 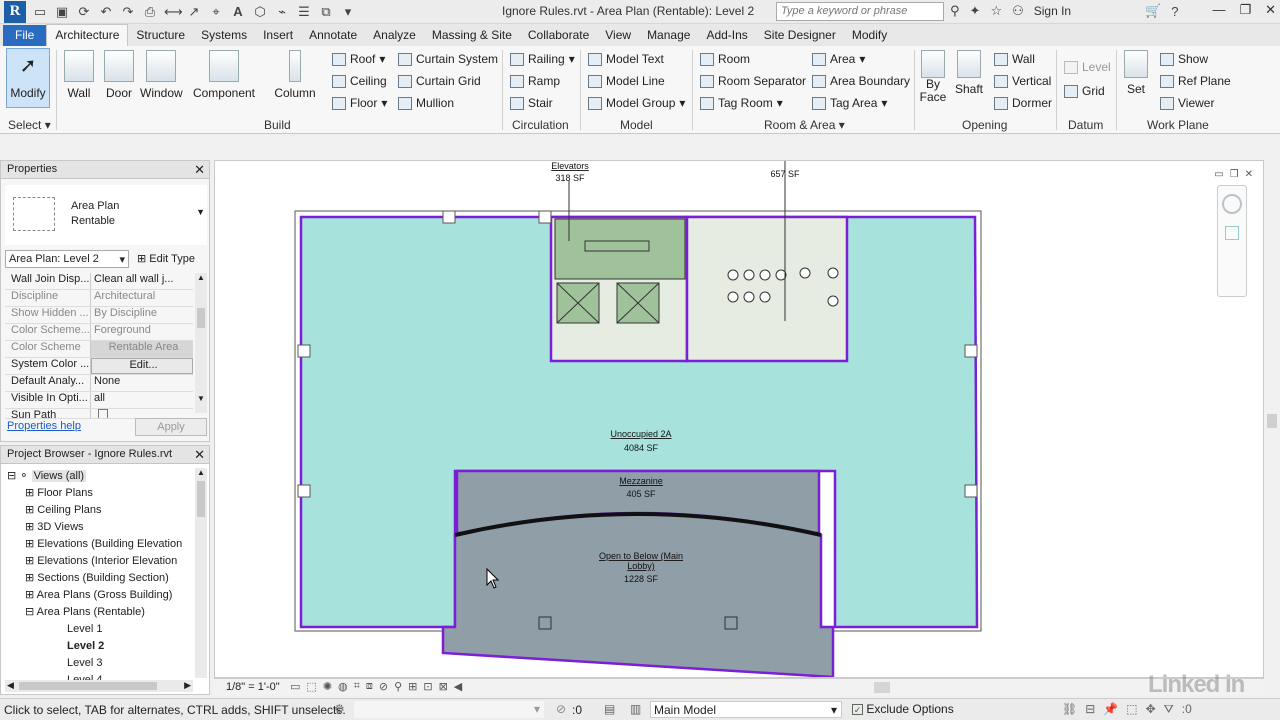 What do you see at coordinates (626, 81) in the screenshot?
I see `model-line-button: Model Line` at bounding box center [626, 81].